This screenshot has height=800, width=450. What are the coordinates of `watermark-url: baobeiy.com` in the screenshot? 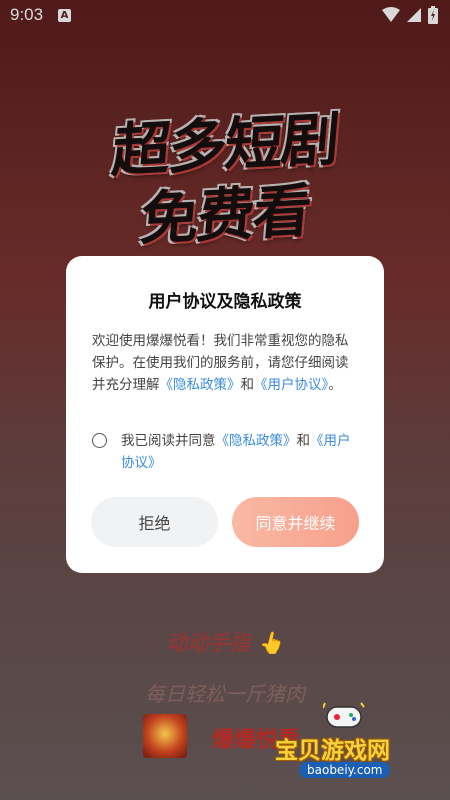 It's located at (345, 770).